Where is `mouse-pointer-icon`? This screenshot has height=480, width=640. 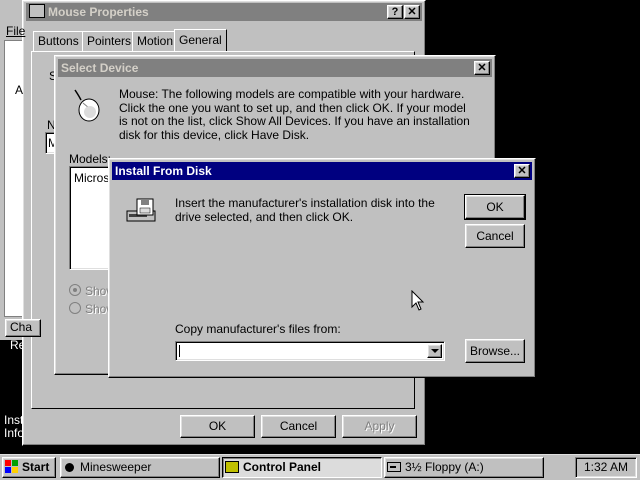 mouse-pointer-icon is located at coordinates (418, 300).